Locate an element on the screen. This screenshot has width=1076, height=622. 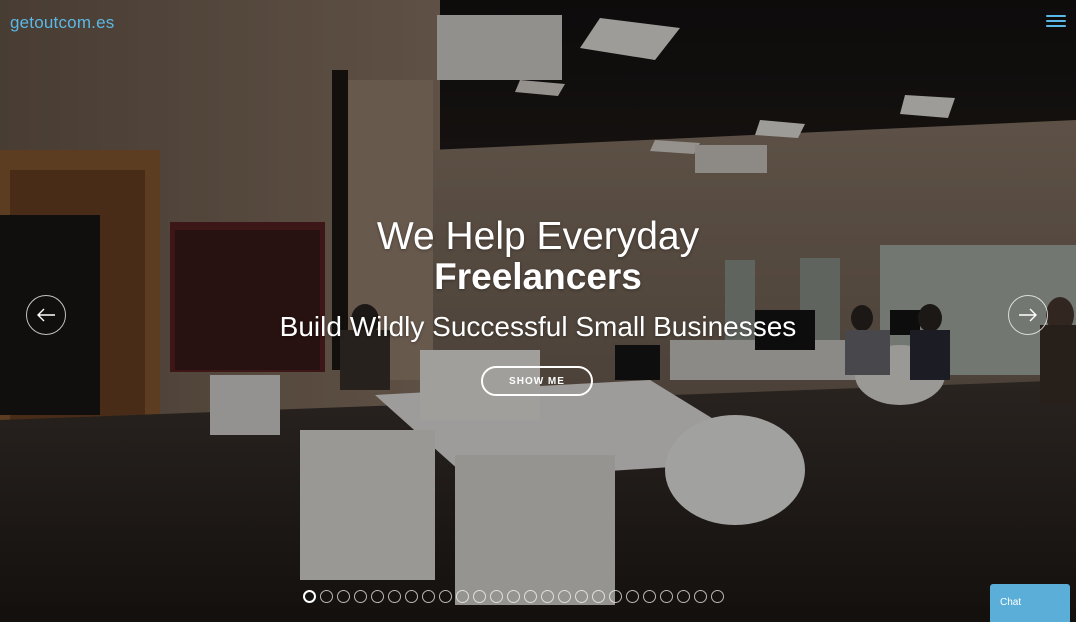
brand-logo-link: getoutcom.es is located at coordinates (62, 23).